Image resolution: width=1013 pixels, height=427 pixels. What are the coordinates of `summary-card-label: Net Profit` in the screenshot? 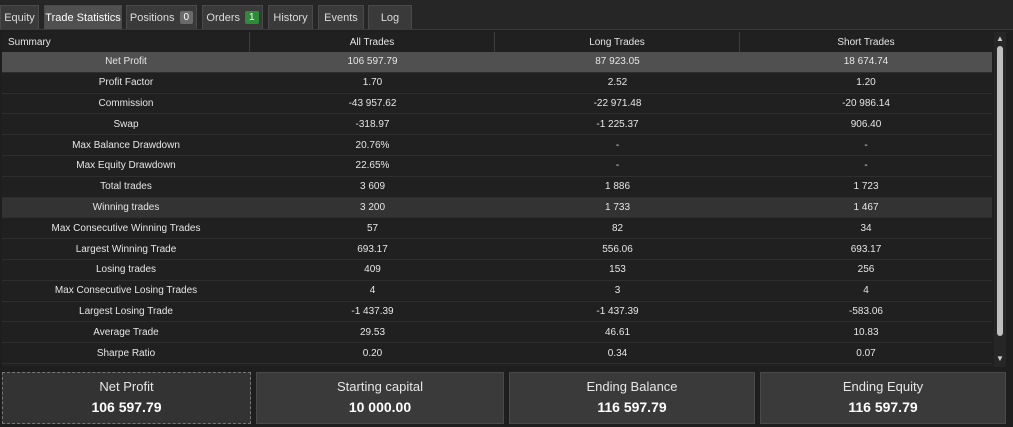 It's located at (126, 386).